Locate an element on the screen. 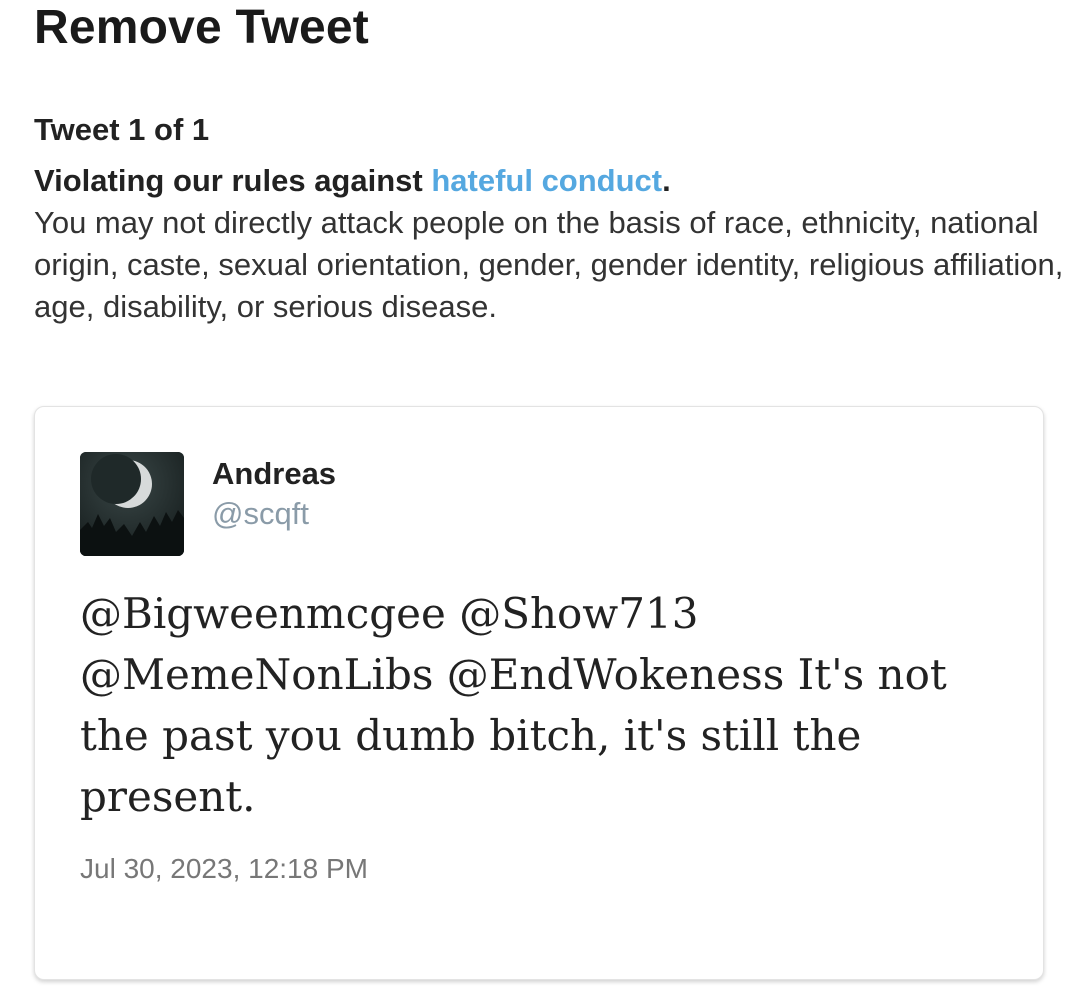  author-name: Andreas is located at coordinates (274, 473).